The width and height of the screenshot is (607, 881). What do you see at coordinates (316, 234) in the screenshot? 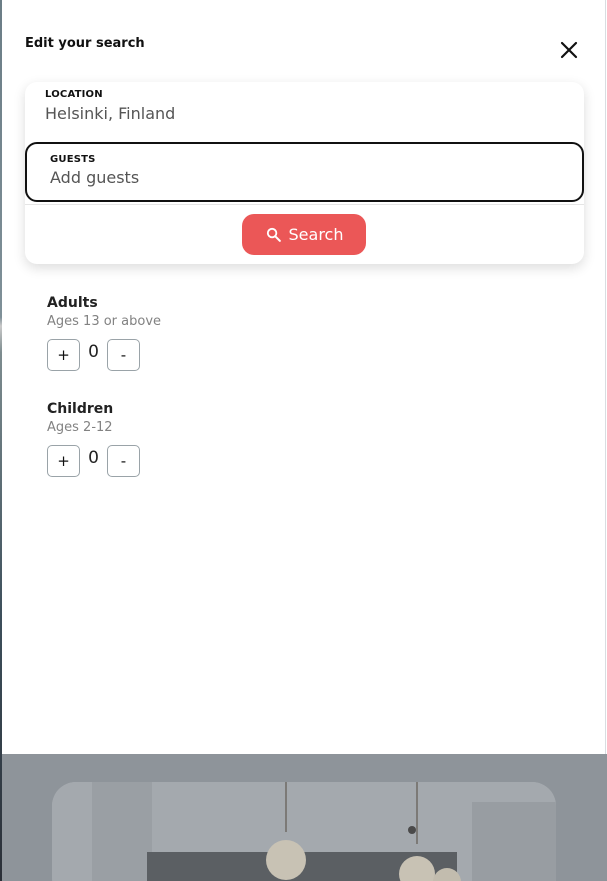
I see `search-button-label: Search` at bounding box center [316, 234].